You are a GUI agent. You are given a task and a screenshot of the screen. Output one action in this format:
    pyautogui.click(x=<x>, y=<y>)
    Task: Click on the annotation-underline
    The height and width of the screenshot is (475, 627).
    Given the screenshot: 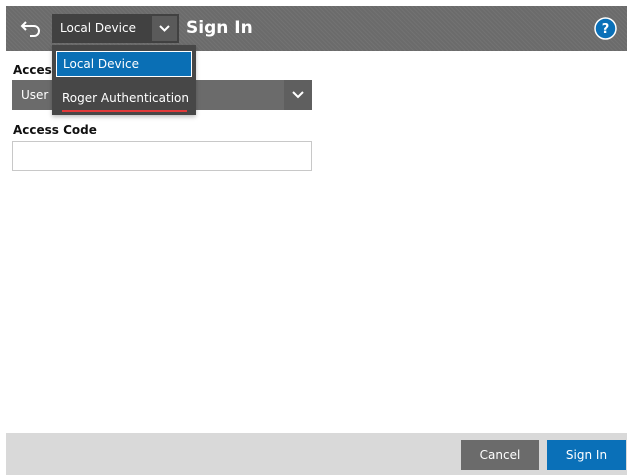 What is the action you would take?
    pyautogui.click(x=124, y=111)
    